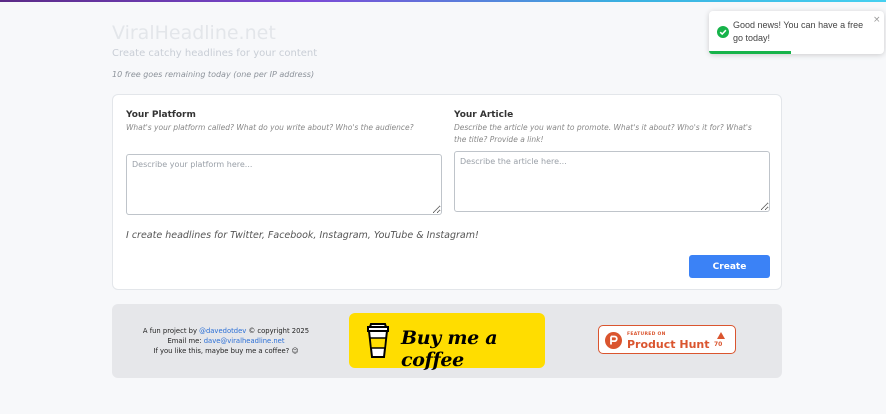 The height and width of the screenshot is (414, 886). Describe the element at coordinates (612, 181) in the screenshot. I see `article-input` at that location.